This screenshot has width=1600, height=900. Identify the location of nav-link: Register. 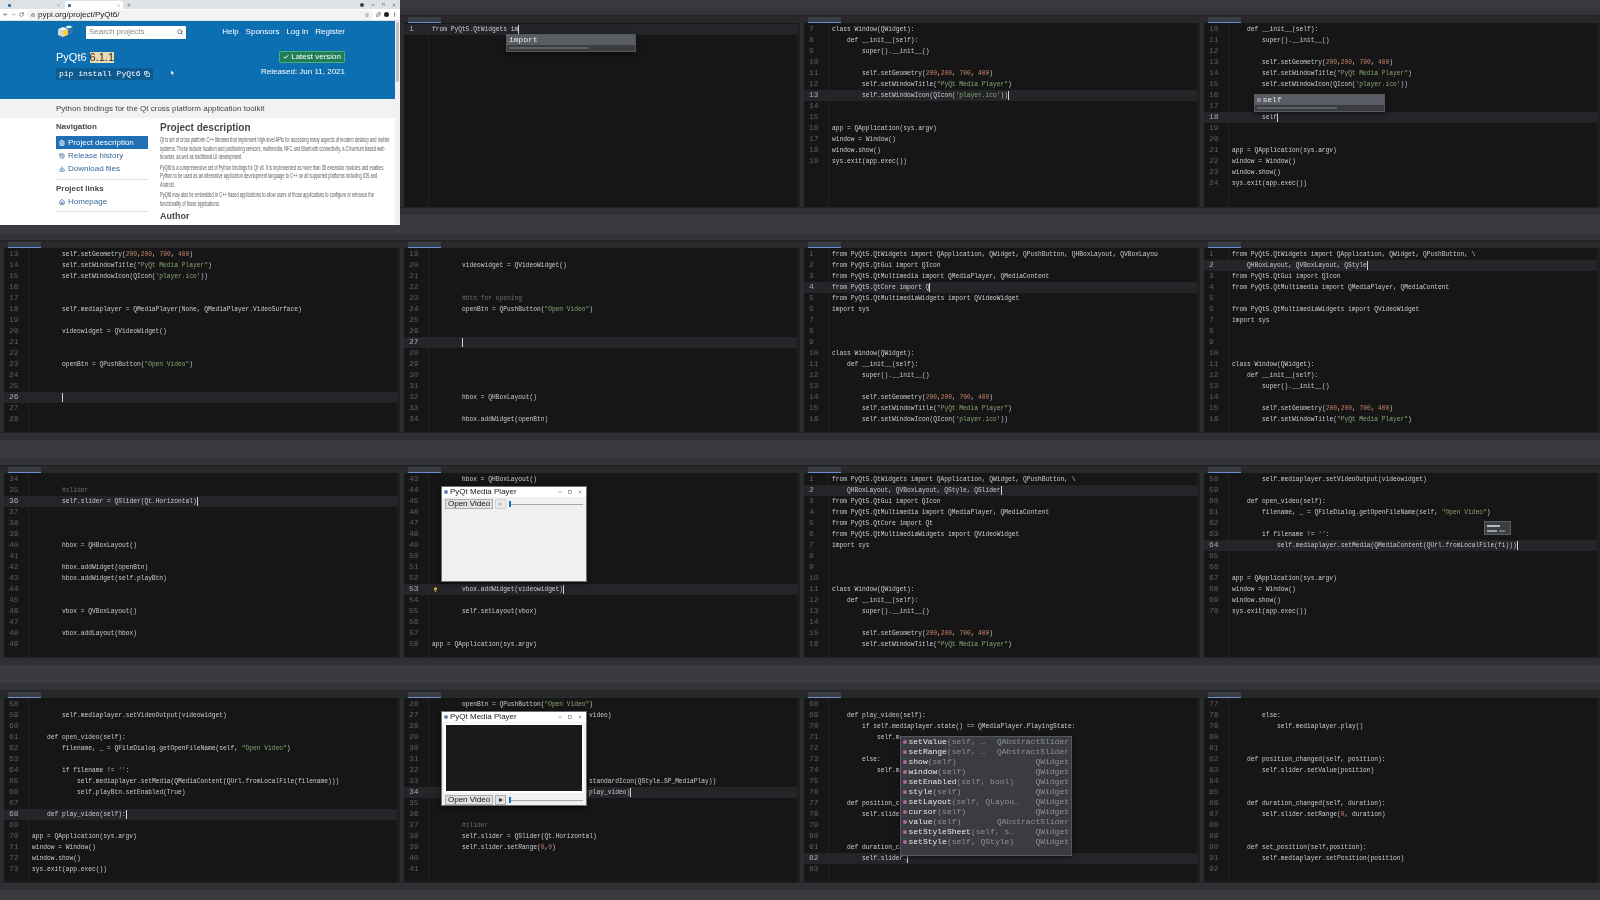
(330, 32).